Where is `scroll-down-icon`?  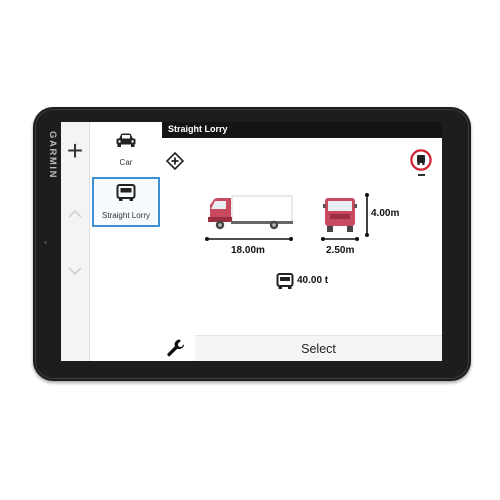 scroll-down-icon is located at coordinates (75, 271).